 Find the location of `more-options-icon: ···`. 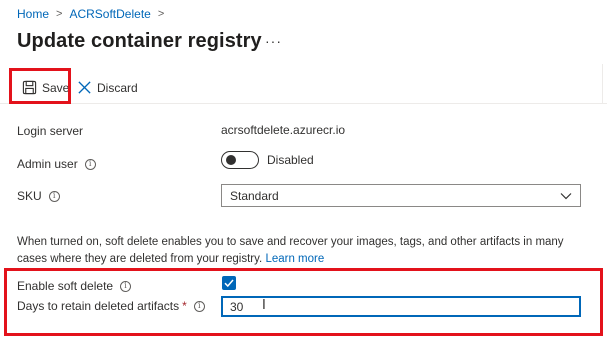

more-options-icon: ··· is located at coordinates (273, 41).